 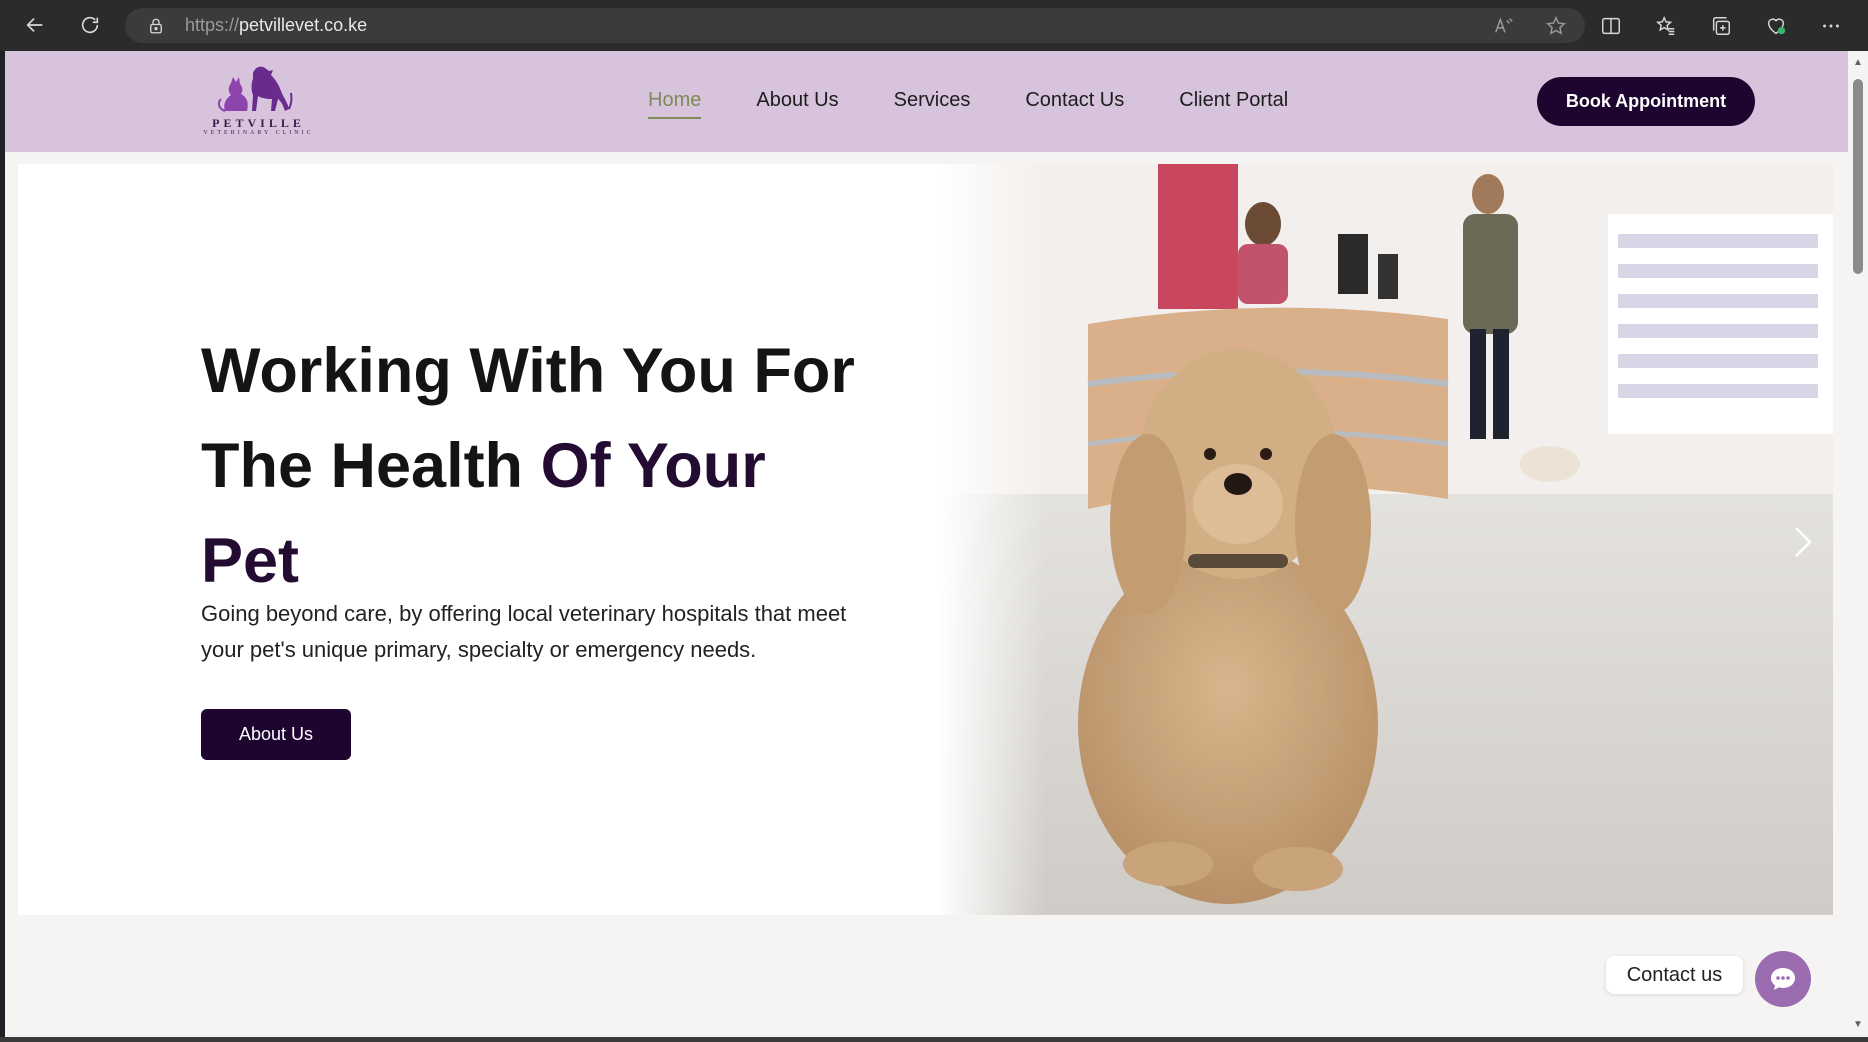 What do you see at coordinates (1858, 1025) in the screenshot?
I see `scroll-down-icon: ▼` at bounding box center [1858, 1025].